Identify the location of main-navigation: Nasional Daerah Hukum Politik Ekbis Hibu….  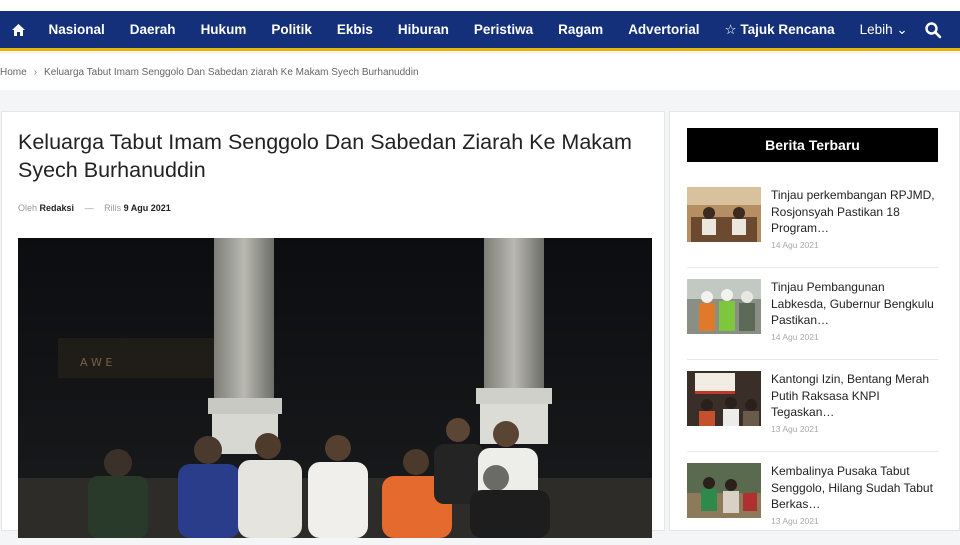
(480, 31).